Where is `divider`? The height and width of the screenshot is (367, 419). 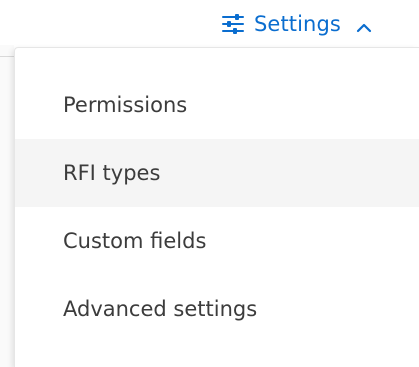 divider is located at coordinates (7, 56).